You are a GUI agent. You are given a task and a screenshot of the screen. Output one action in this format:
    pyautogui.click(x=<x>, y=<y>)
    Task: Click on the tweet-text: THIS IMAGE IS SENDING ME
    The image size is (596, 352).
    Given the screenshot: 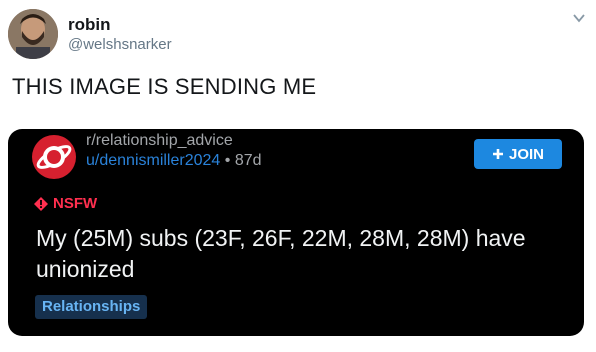 What is the action you would take?
    pyautogui.click(x=164, y=86)
    